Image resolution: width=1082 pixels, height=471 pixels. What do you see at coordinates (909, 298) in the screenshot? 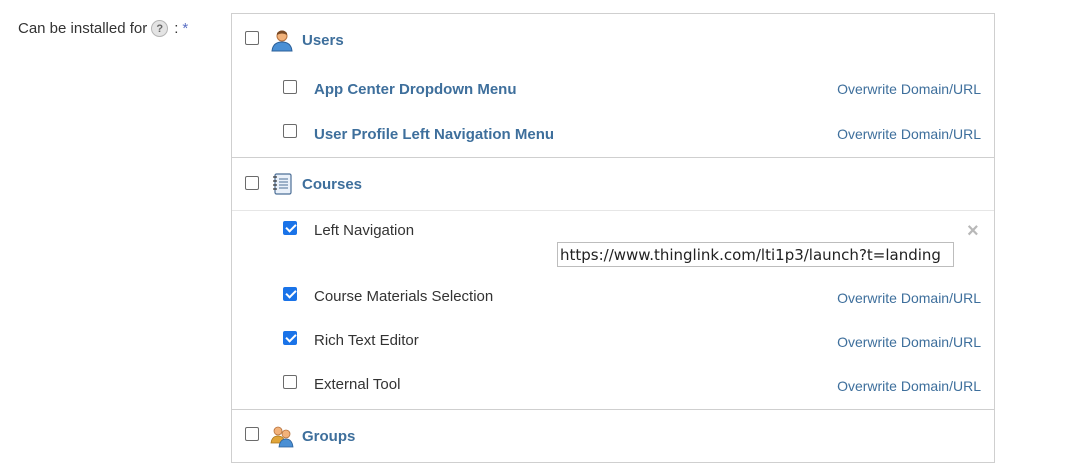
I see `overwrite-link-course-materials: Overwrite Domain/URL` at bounding box center [909, 298].